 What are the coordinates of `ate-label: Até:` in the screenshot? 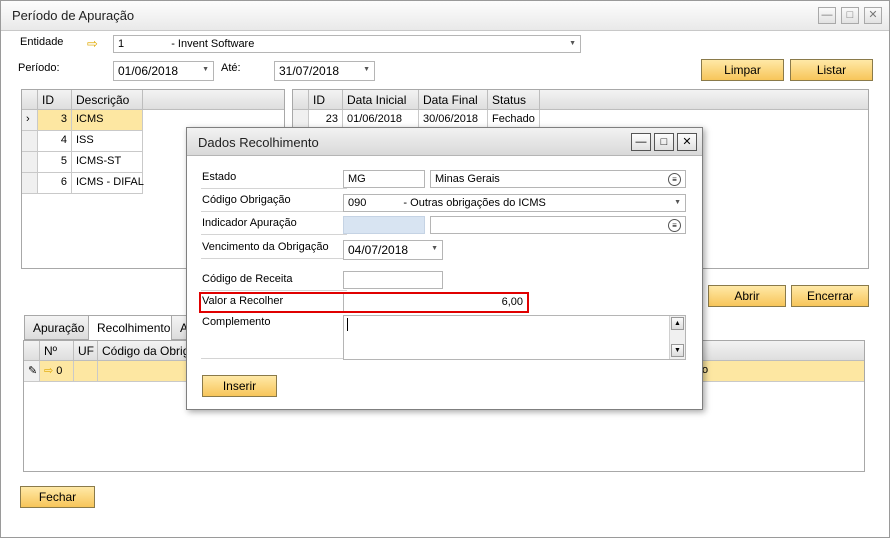 It's located at (231, 68).